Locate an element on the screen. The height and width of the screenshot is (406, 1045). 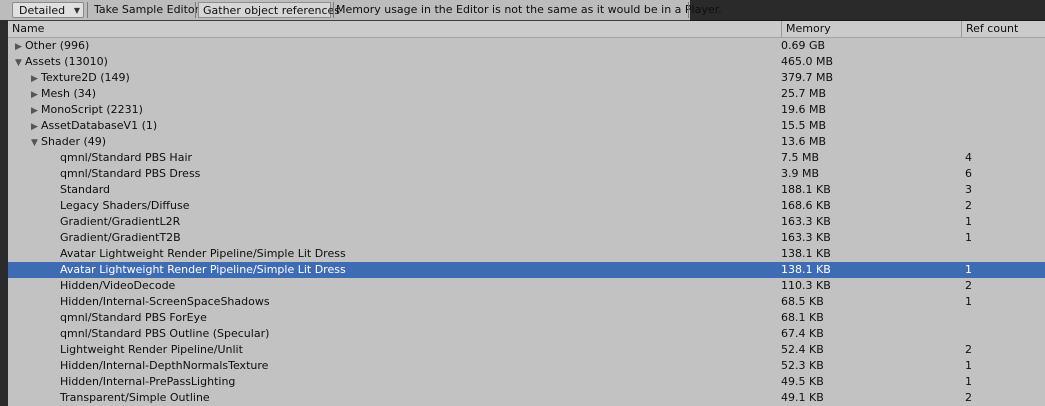
table-row: Gradient/GradientT2B 163.3 KB 1 is located at coordinates (526, 238).